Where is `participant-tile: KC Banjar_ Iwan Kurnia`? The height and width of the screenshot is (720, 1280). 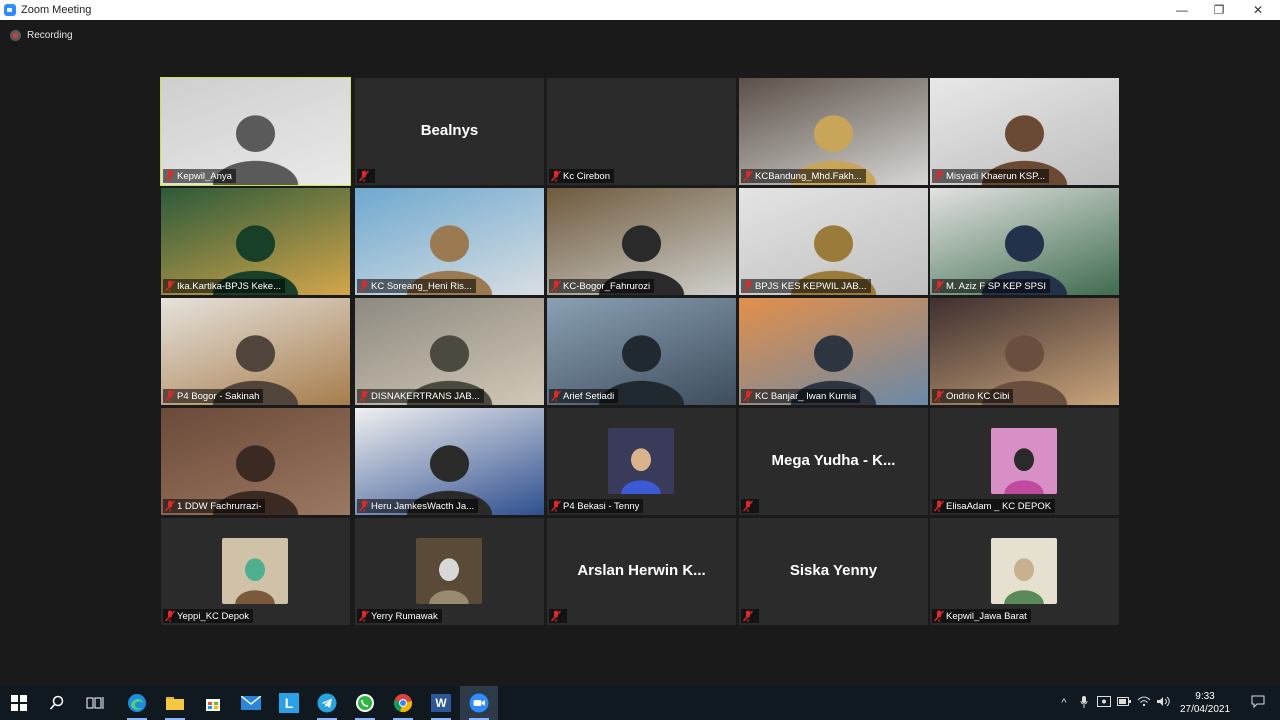
participant-tile: KC Banjar_ Iwan Kurnia is located at coordinates (833, 351).